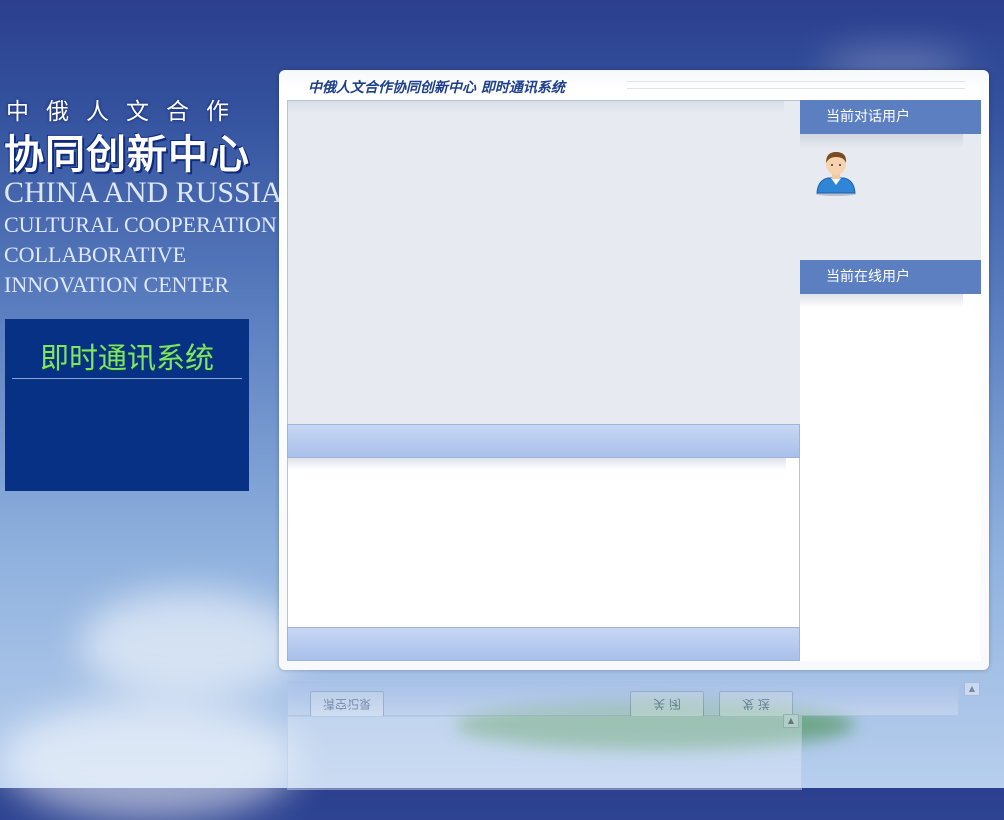  Describe the element at coordinates (127, 378) in the screenshot. I see `divider` at that location.